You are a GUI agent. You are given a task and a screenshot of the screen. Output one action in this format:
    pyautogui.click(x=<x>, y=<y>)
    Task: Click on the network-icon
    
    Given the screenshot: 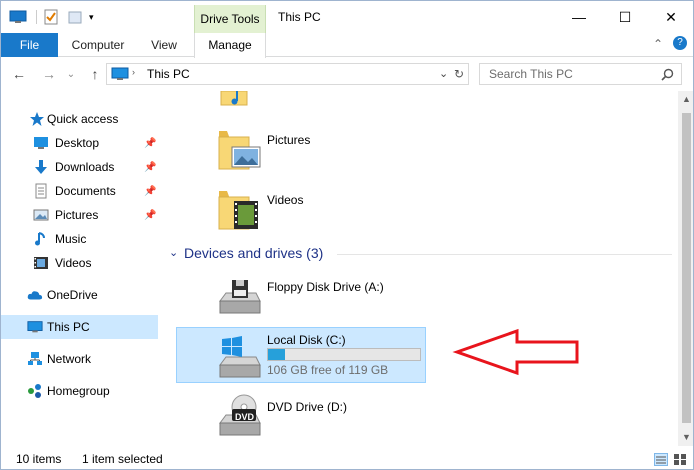 What is the action you would take?
    pyautogui.click(x=35, y=359)
    